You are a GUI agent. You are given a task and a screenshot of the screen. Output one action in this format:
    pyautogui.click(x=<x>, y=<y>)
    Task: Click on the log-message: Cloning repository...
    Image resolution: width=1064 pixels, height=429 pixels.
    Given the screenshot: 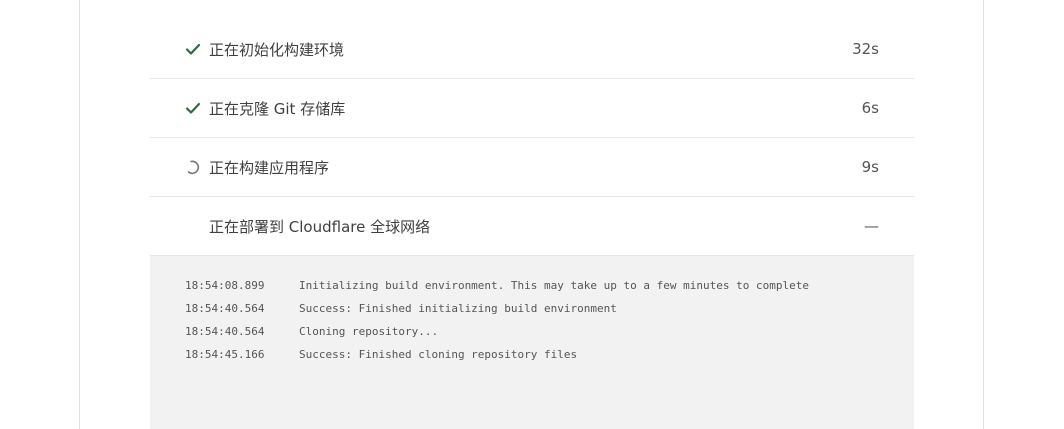 What is the action you would take?
    pyautogui.click(x=369, y=331)
    